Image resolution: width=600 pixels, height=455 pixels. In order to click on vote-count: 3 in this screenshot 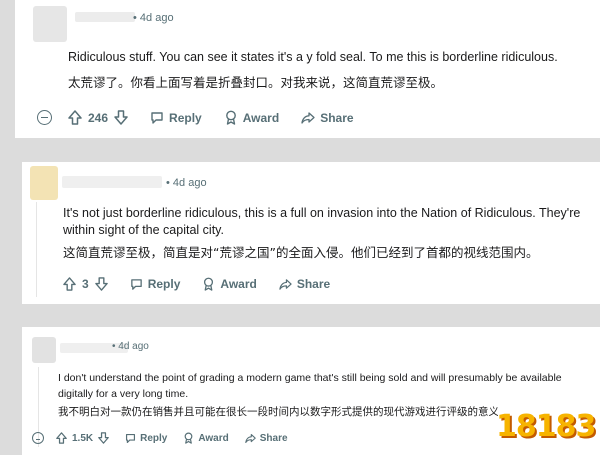, I will do `click(85, 284)`.